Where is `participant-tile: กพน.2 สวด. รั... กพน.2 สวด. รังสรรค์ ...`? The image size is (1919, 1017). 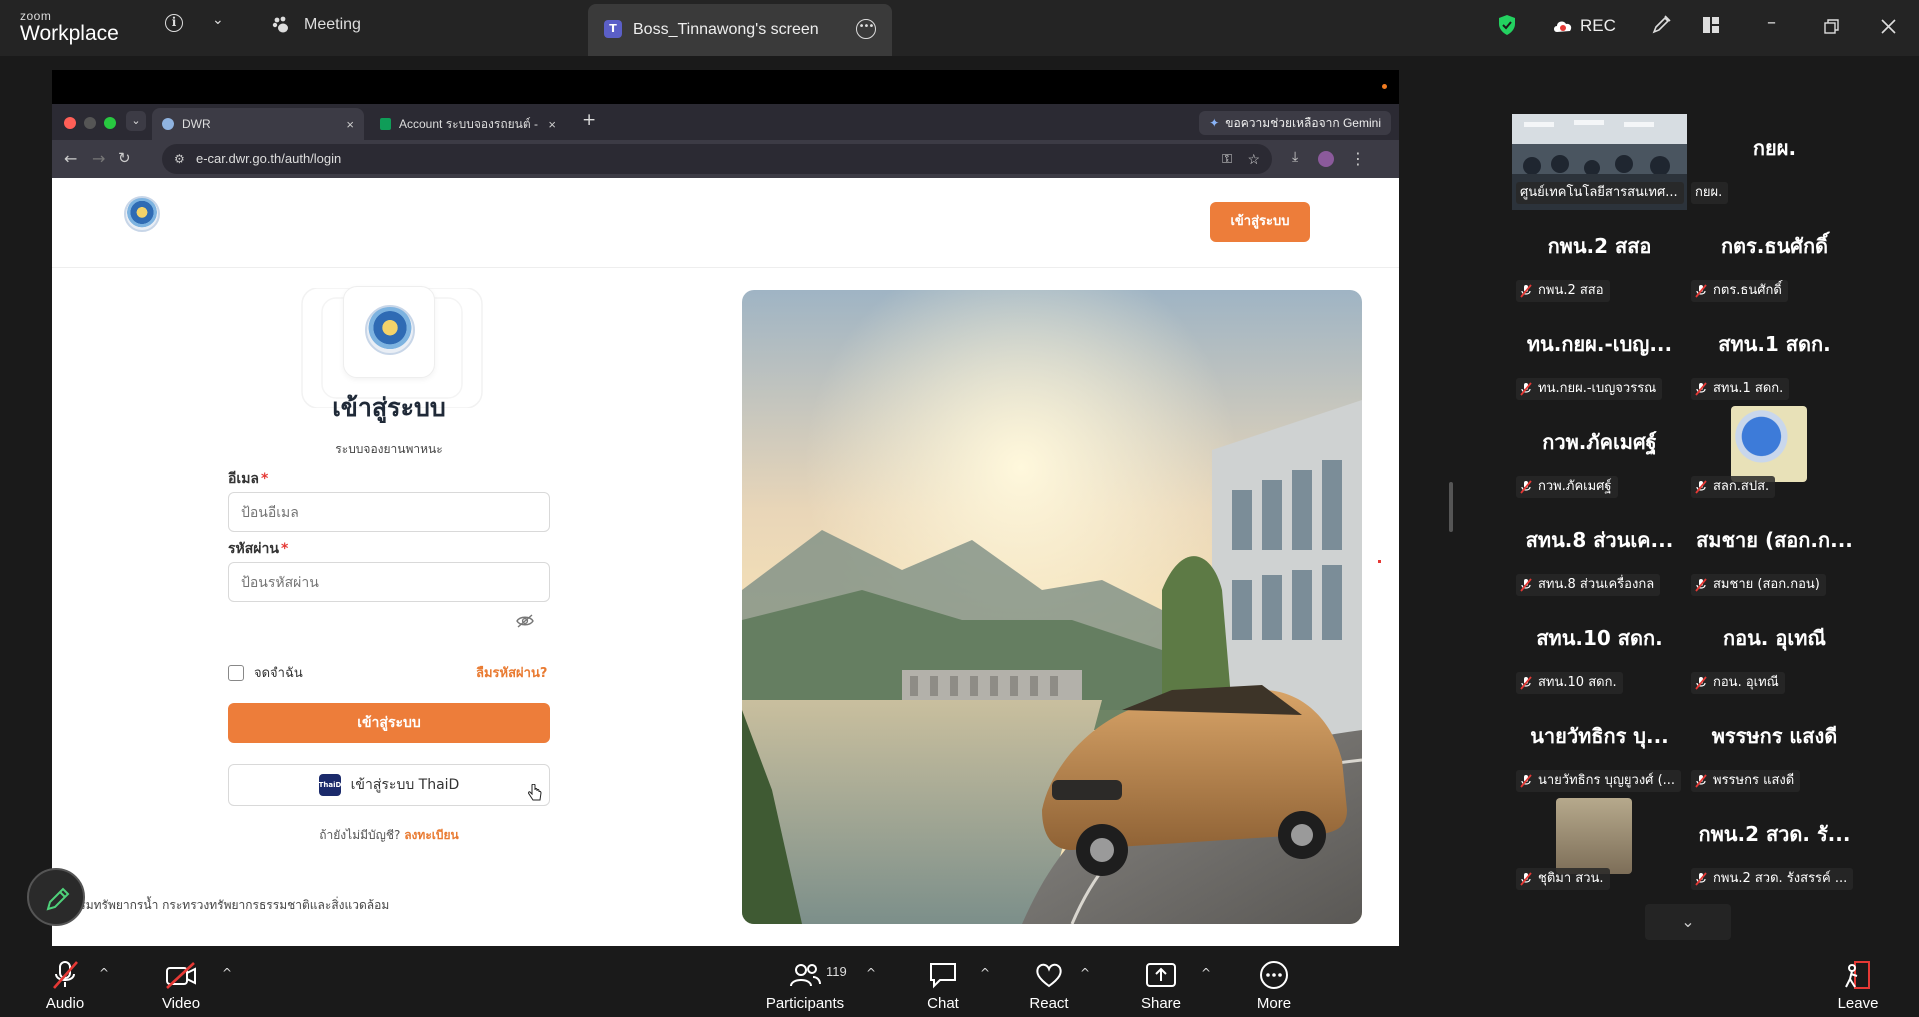 participant-tile: กพน.2 สวด. รั... กพน.2 สวด. รังสรรค์ ... is located at coordinates (1774, 848).